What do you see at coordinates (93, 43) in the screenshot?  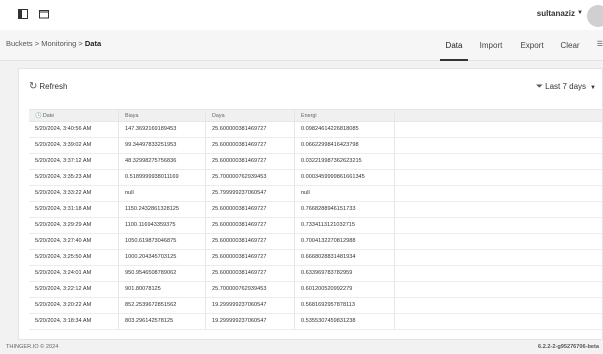 I see `breadcrumb-data: Data` at bounding box center [93, 43].